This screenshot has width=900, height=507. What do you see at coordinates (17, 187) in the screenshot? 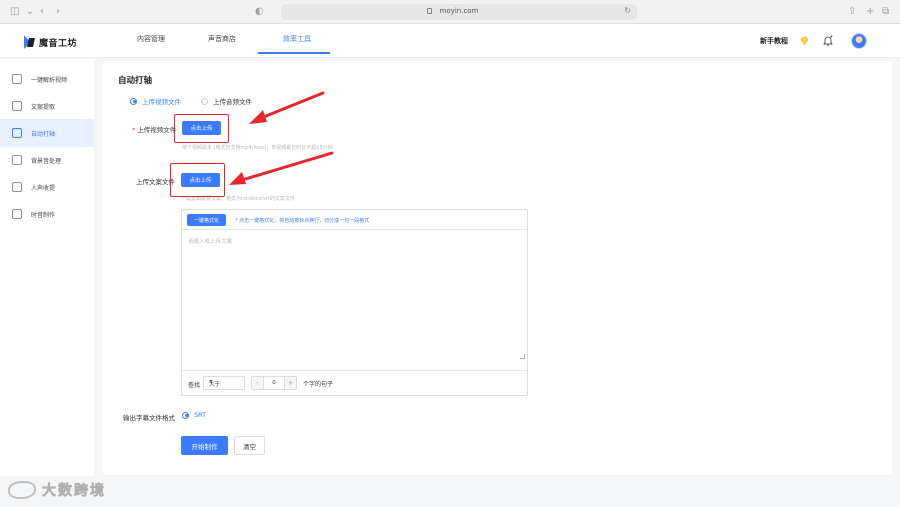
I see `voice-icon` at bounding box center [17, 187].